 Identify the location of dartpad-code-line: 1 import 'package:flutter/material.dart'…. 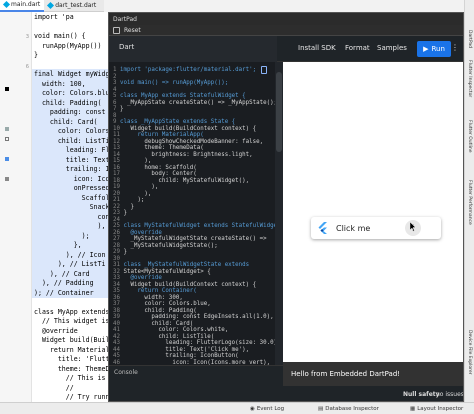
(184, 70).